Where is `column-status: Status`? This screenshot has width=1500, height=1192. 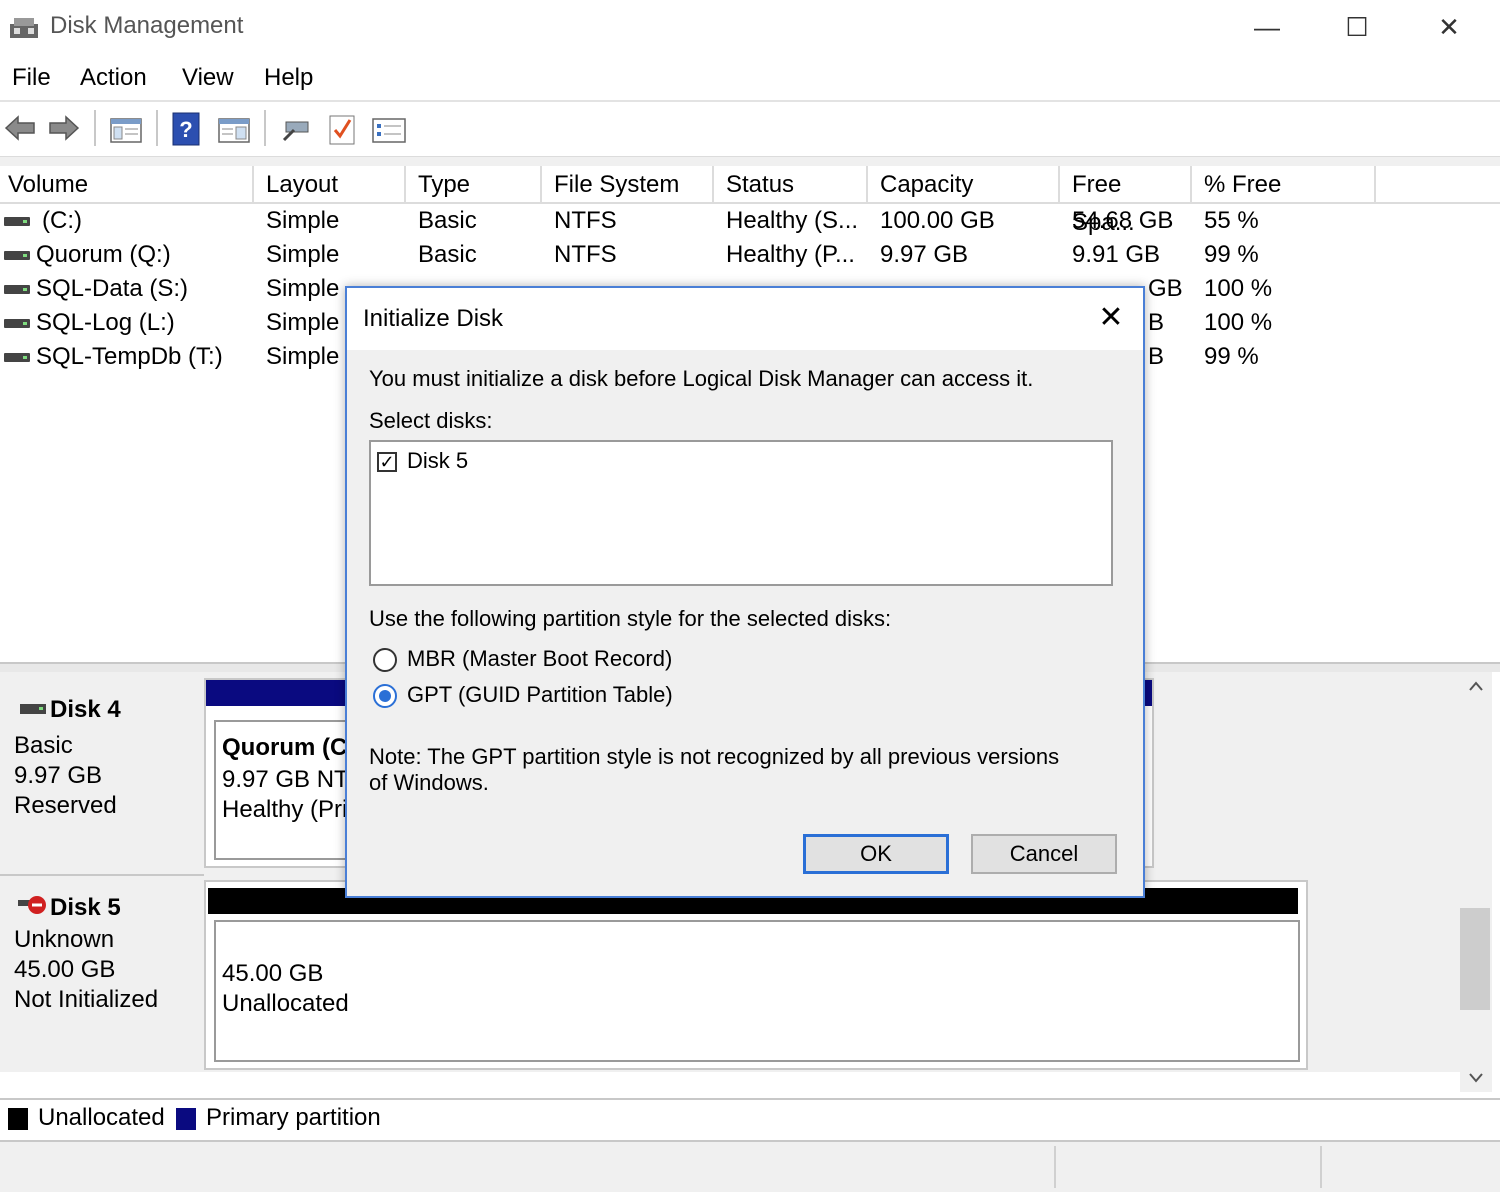 column-status: Status is located at coordinates (793, 184).